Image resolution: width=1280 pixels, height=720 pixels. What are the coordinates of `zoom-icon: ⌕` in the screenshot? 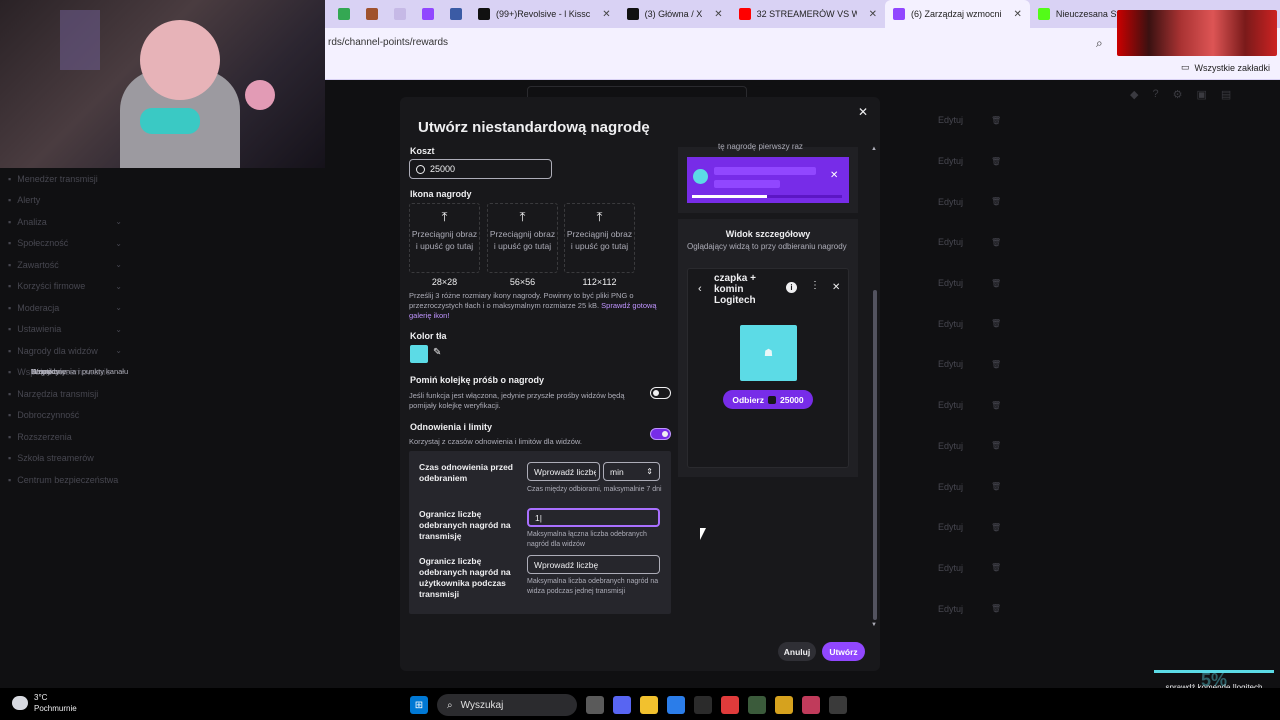 It's located at (1099, 43).